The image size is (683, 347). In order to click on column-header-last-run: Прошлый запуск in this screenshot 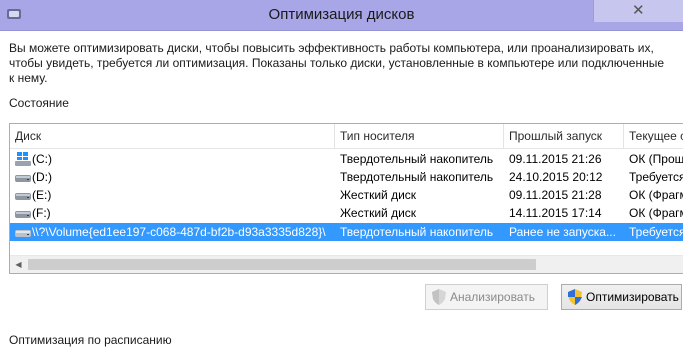, I will do `click(564, 136)`.